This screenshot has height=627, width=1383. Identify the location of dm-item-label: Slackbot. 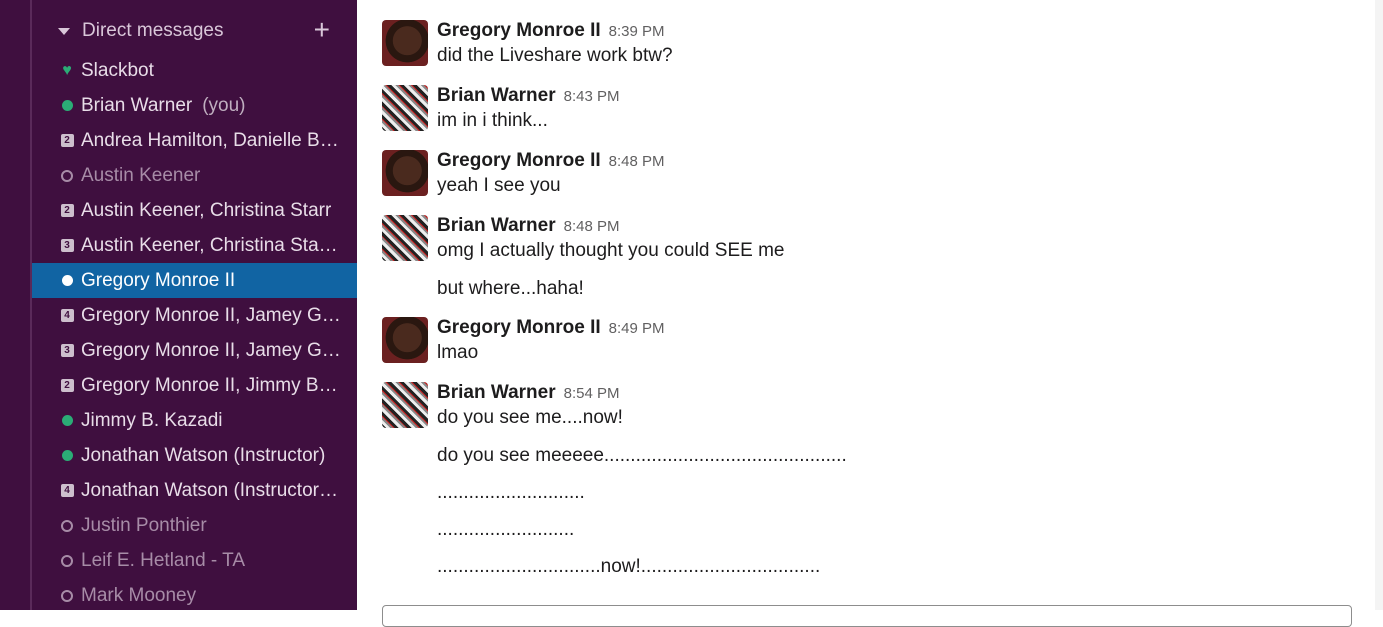
(117, 70).